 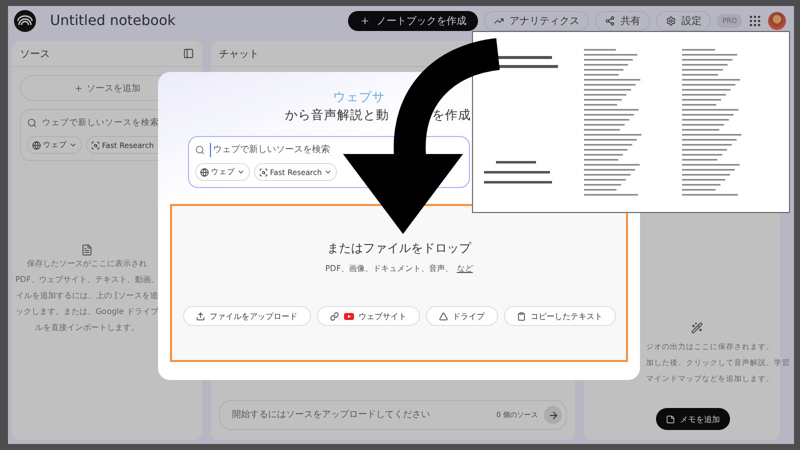 I want to click on create-notebook-button: ノートブックを作成, so click(x=413, y=21).